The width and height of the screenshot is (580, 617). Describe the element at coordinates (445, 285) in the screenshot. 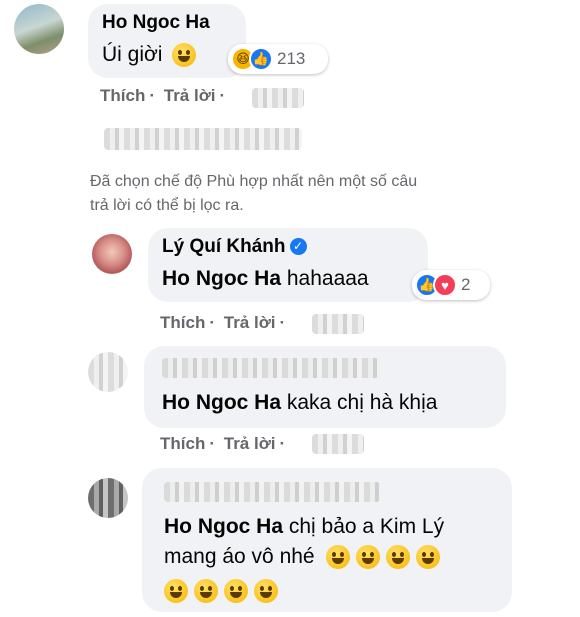

I see `love-reaction-icon: ♥` at that location.